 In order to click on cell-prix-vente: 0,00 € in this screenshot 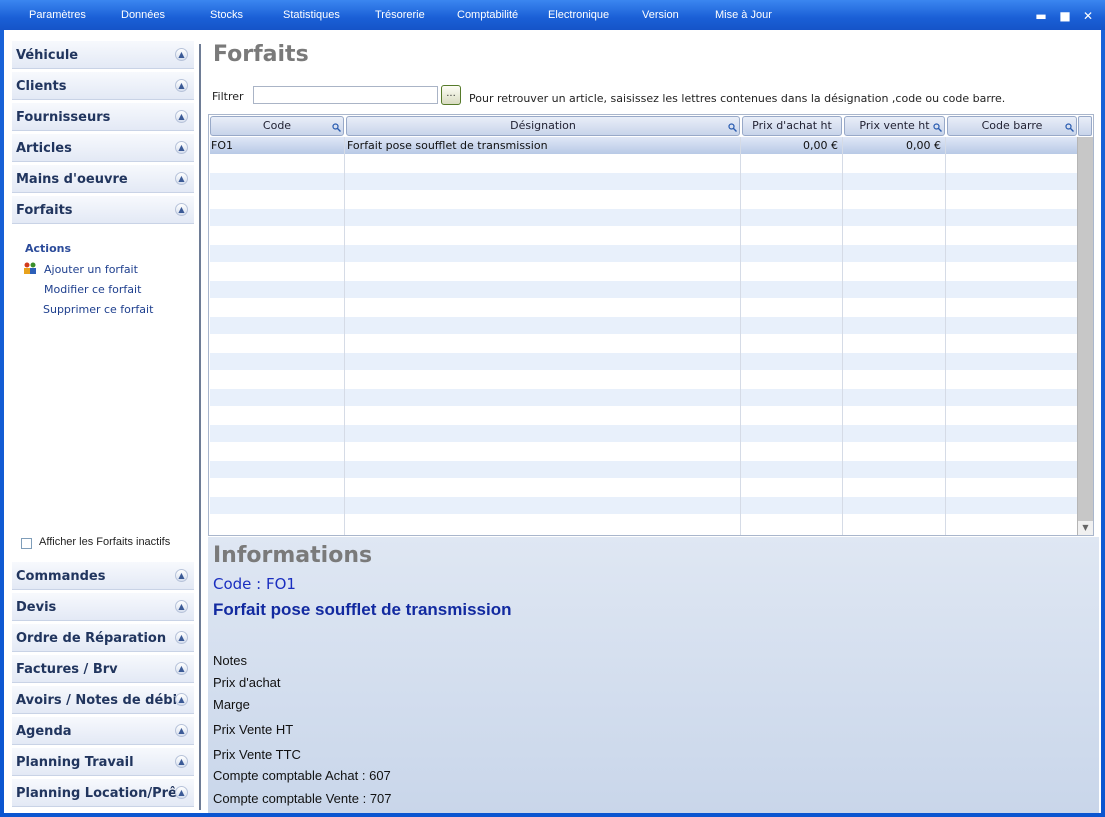, I will do `click(923, 145)`.